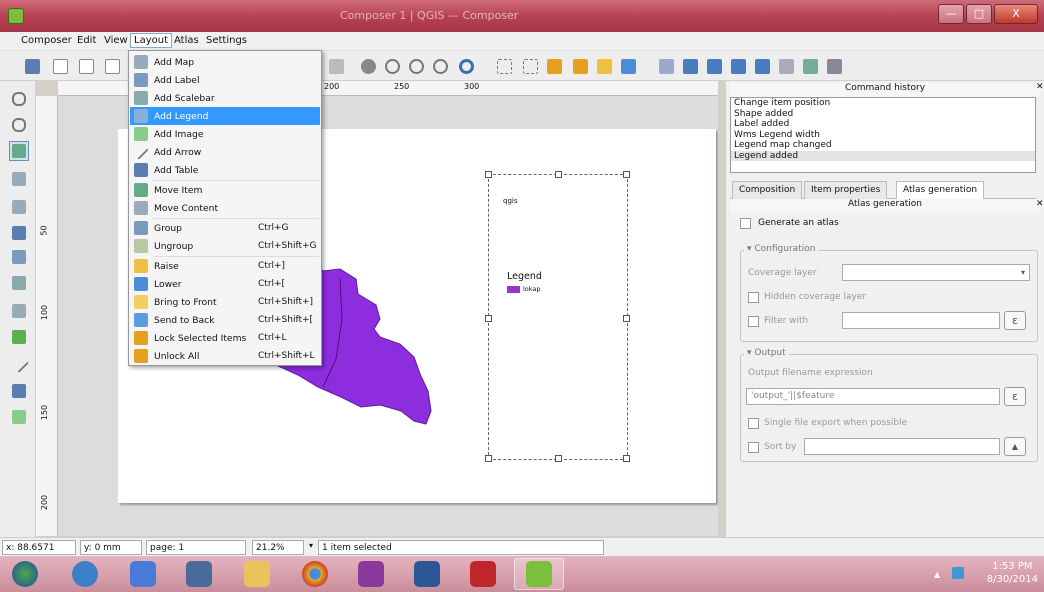 The height and width of the screenshot is (592, 1044). I want to click on menu-edit: Edit, so click(86, 40).